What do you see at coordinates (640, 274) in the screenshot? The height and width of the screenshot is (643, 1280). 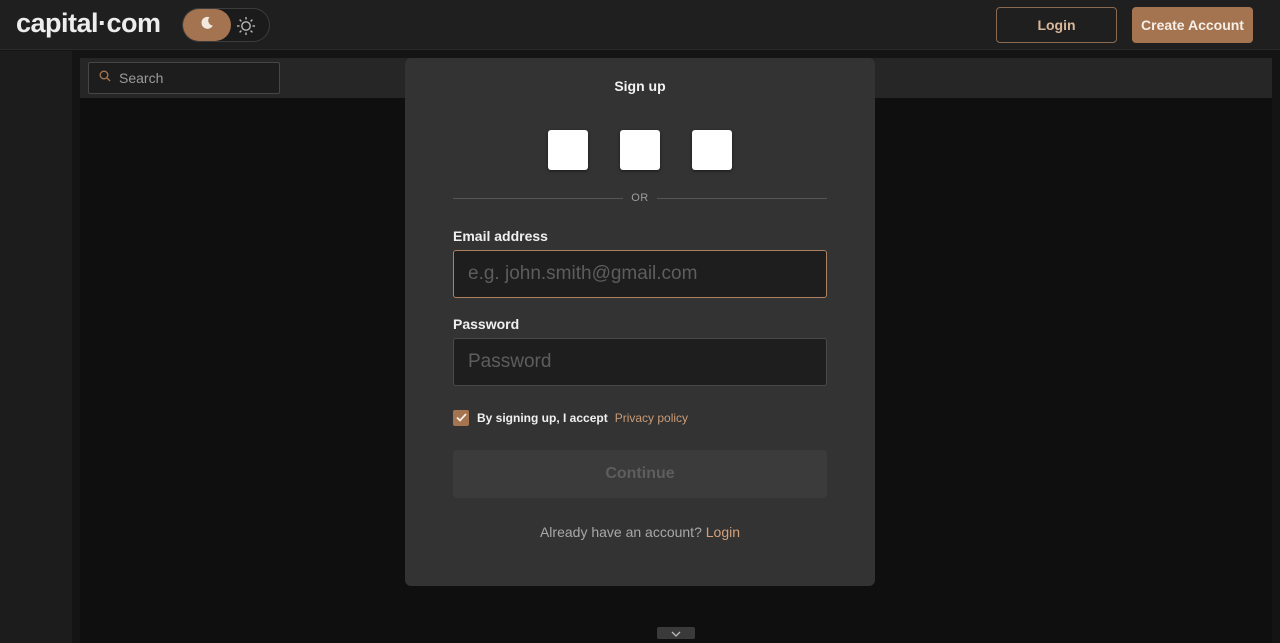 I see `email-field` at bounding box center [640, 274].